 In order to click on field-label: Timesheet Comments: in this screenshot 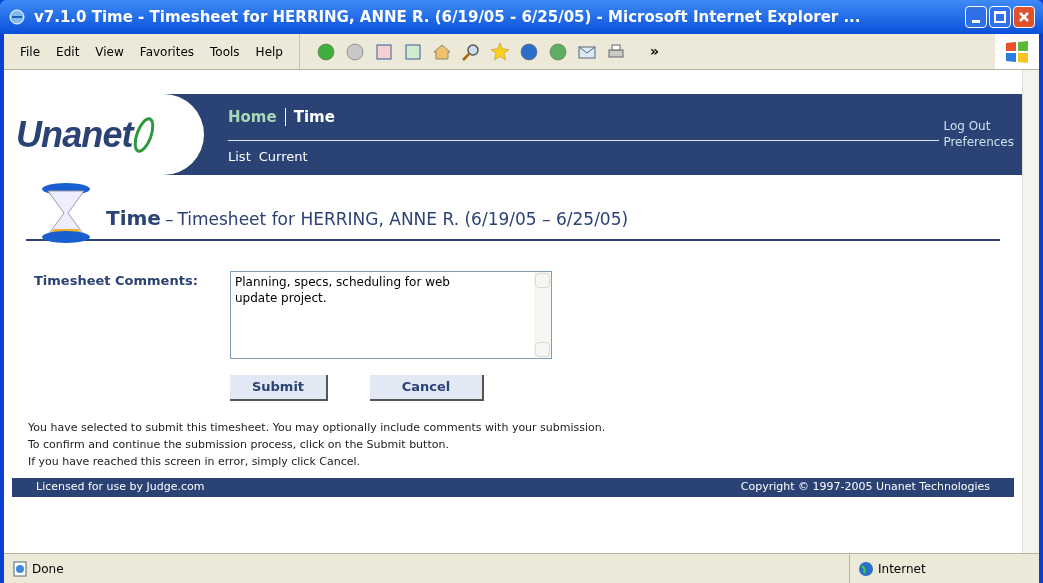, I will do `click(116, 281)`.